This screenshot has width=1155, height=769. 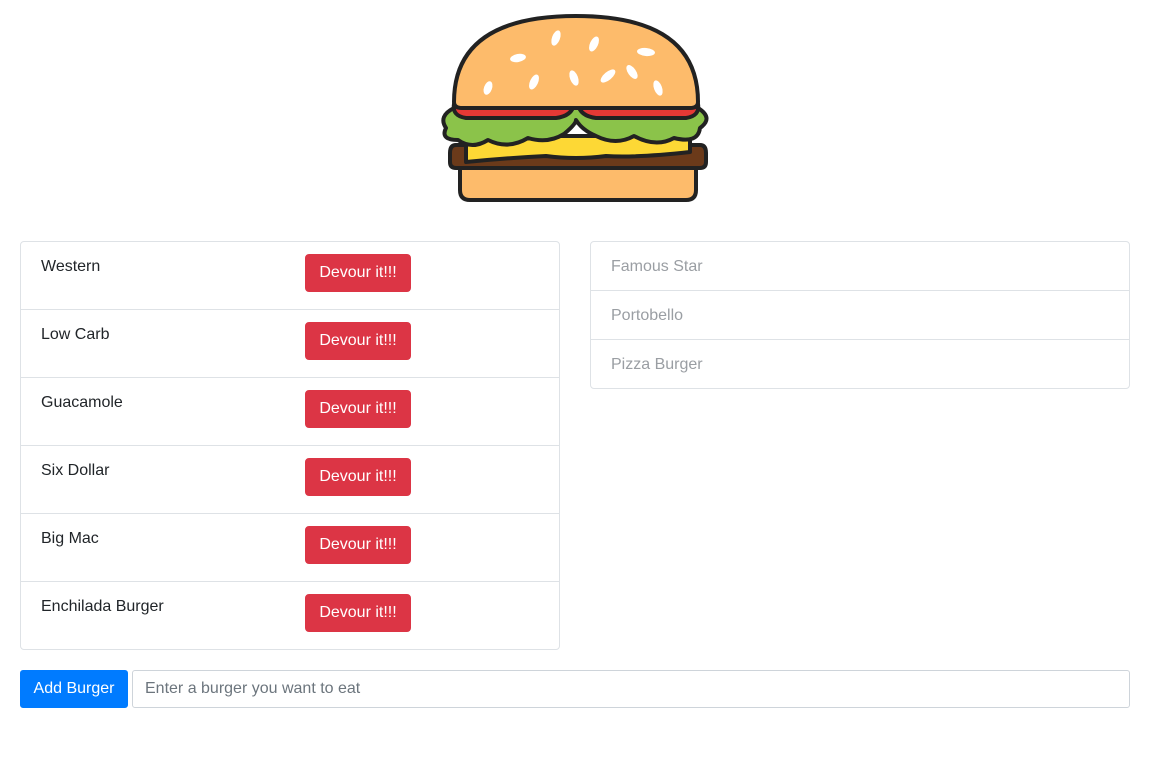 What do you see at coordinates (647, 315) in the screenshot?
I see `devoured-burger-name: Portobello` at bounding box center [647, 315].